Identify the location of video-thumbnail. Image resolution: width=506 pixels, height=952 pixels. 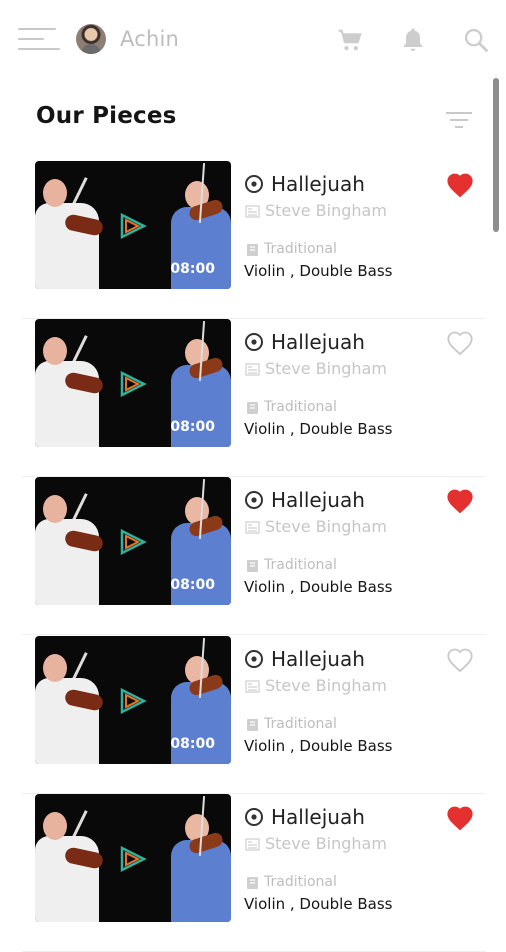
(133, 858).